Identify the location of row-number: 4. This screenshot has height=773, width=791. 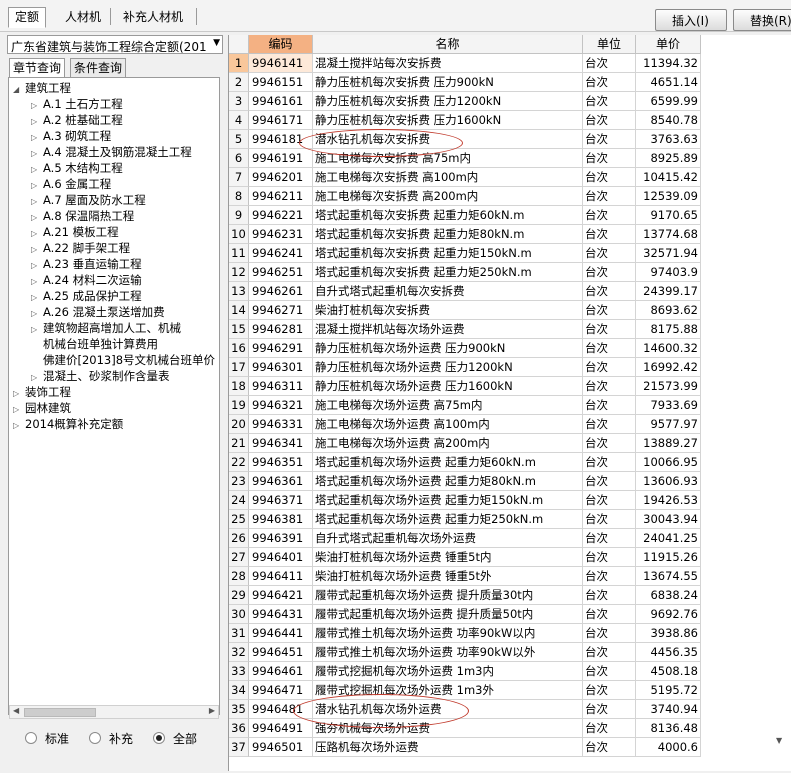
(239, 120).